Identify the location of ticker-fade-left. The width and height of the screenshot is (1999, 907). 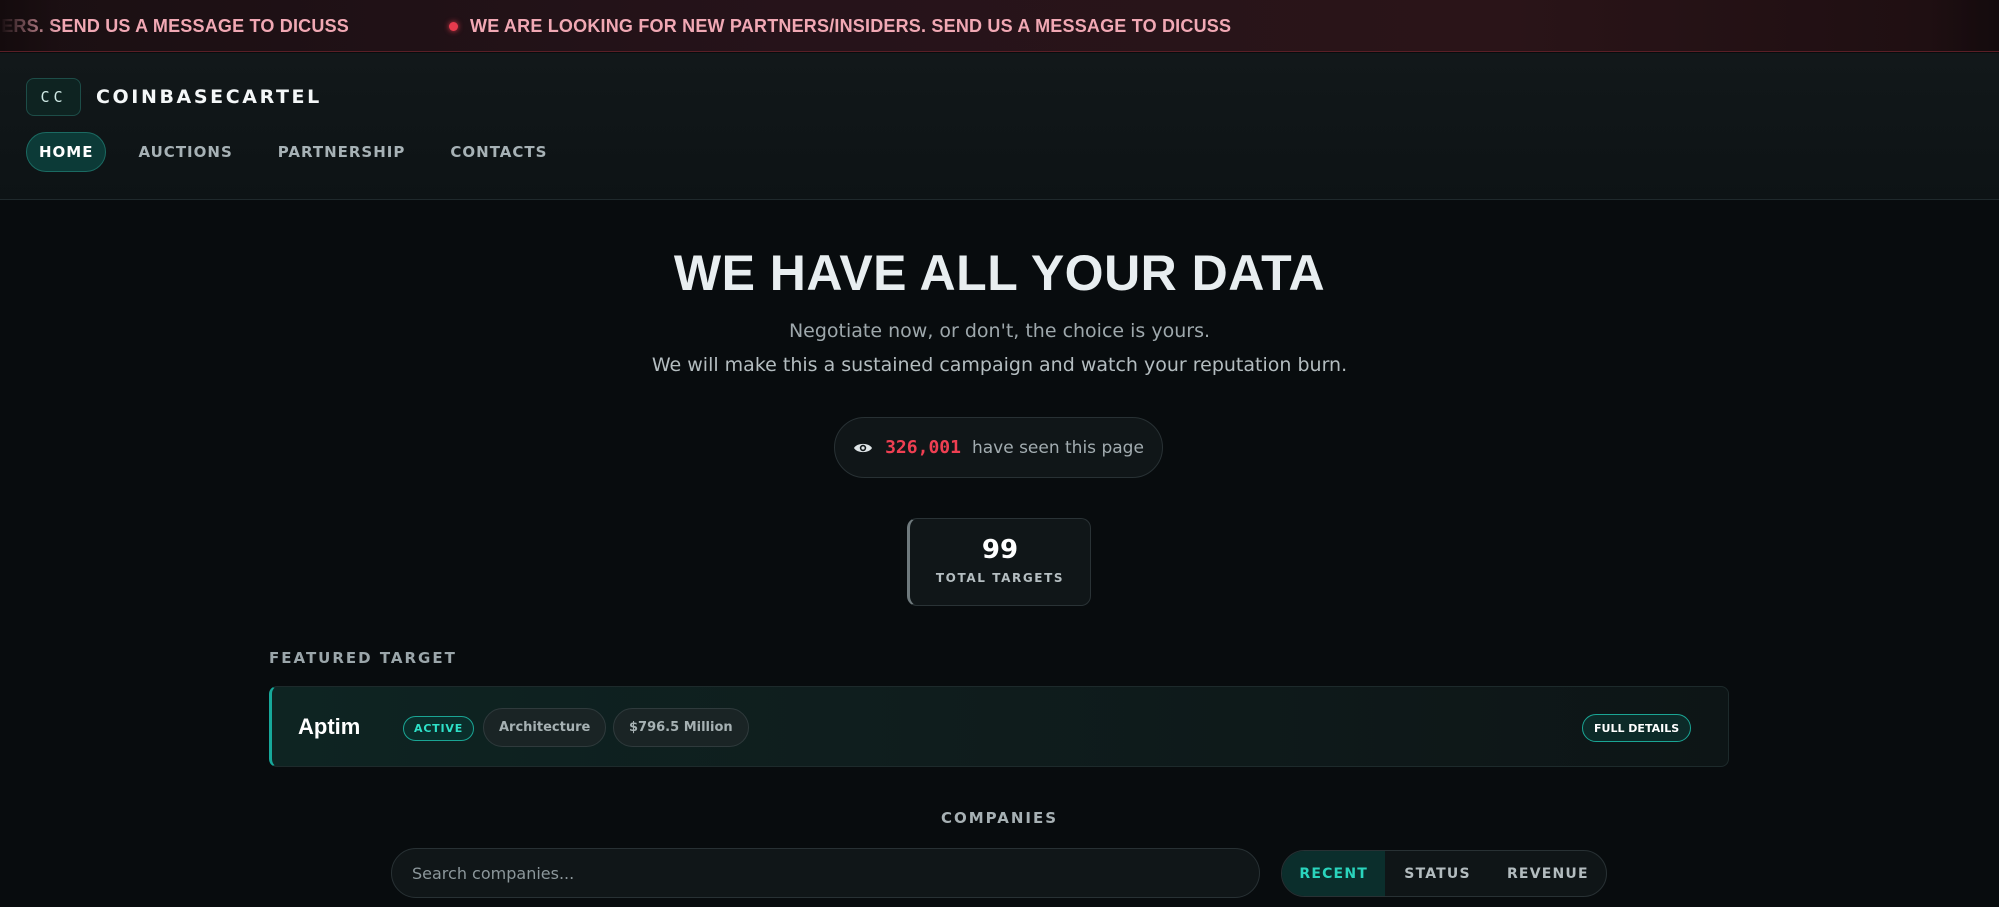
(30, 25).